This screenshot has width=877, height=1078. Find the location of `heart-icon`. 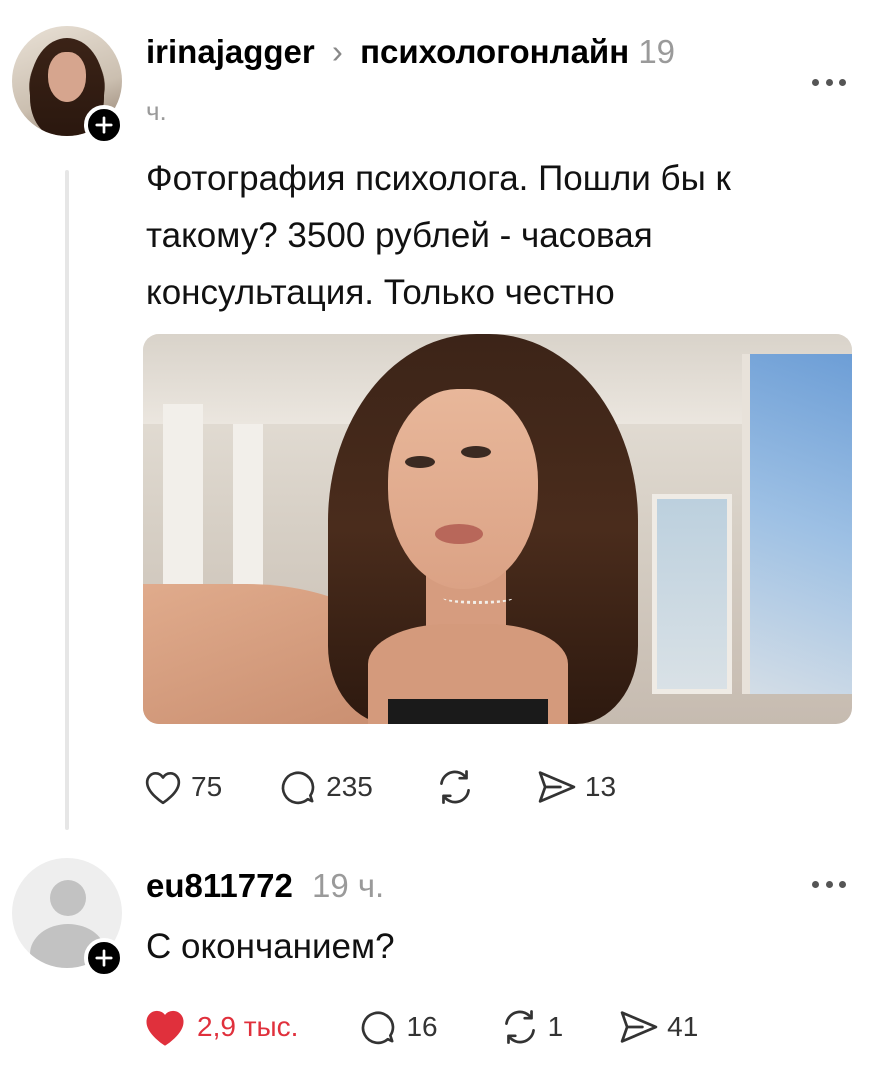

heart-icon is located at coordinates (163, 788).